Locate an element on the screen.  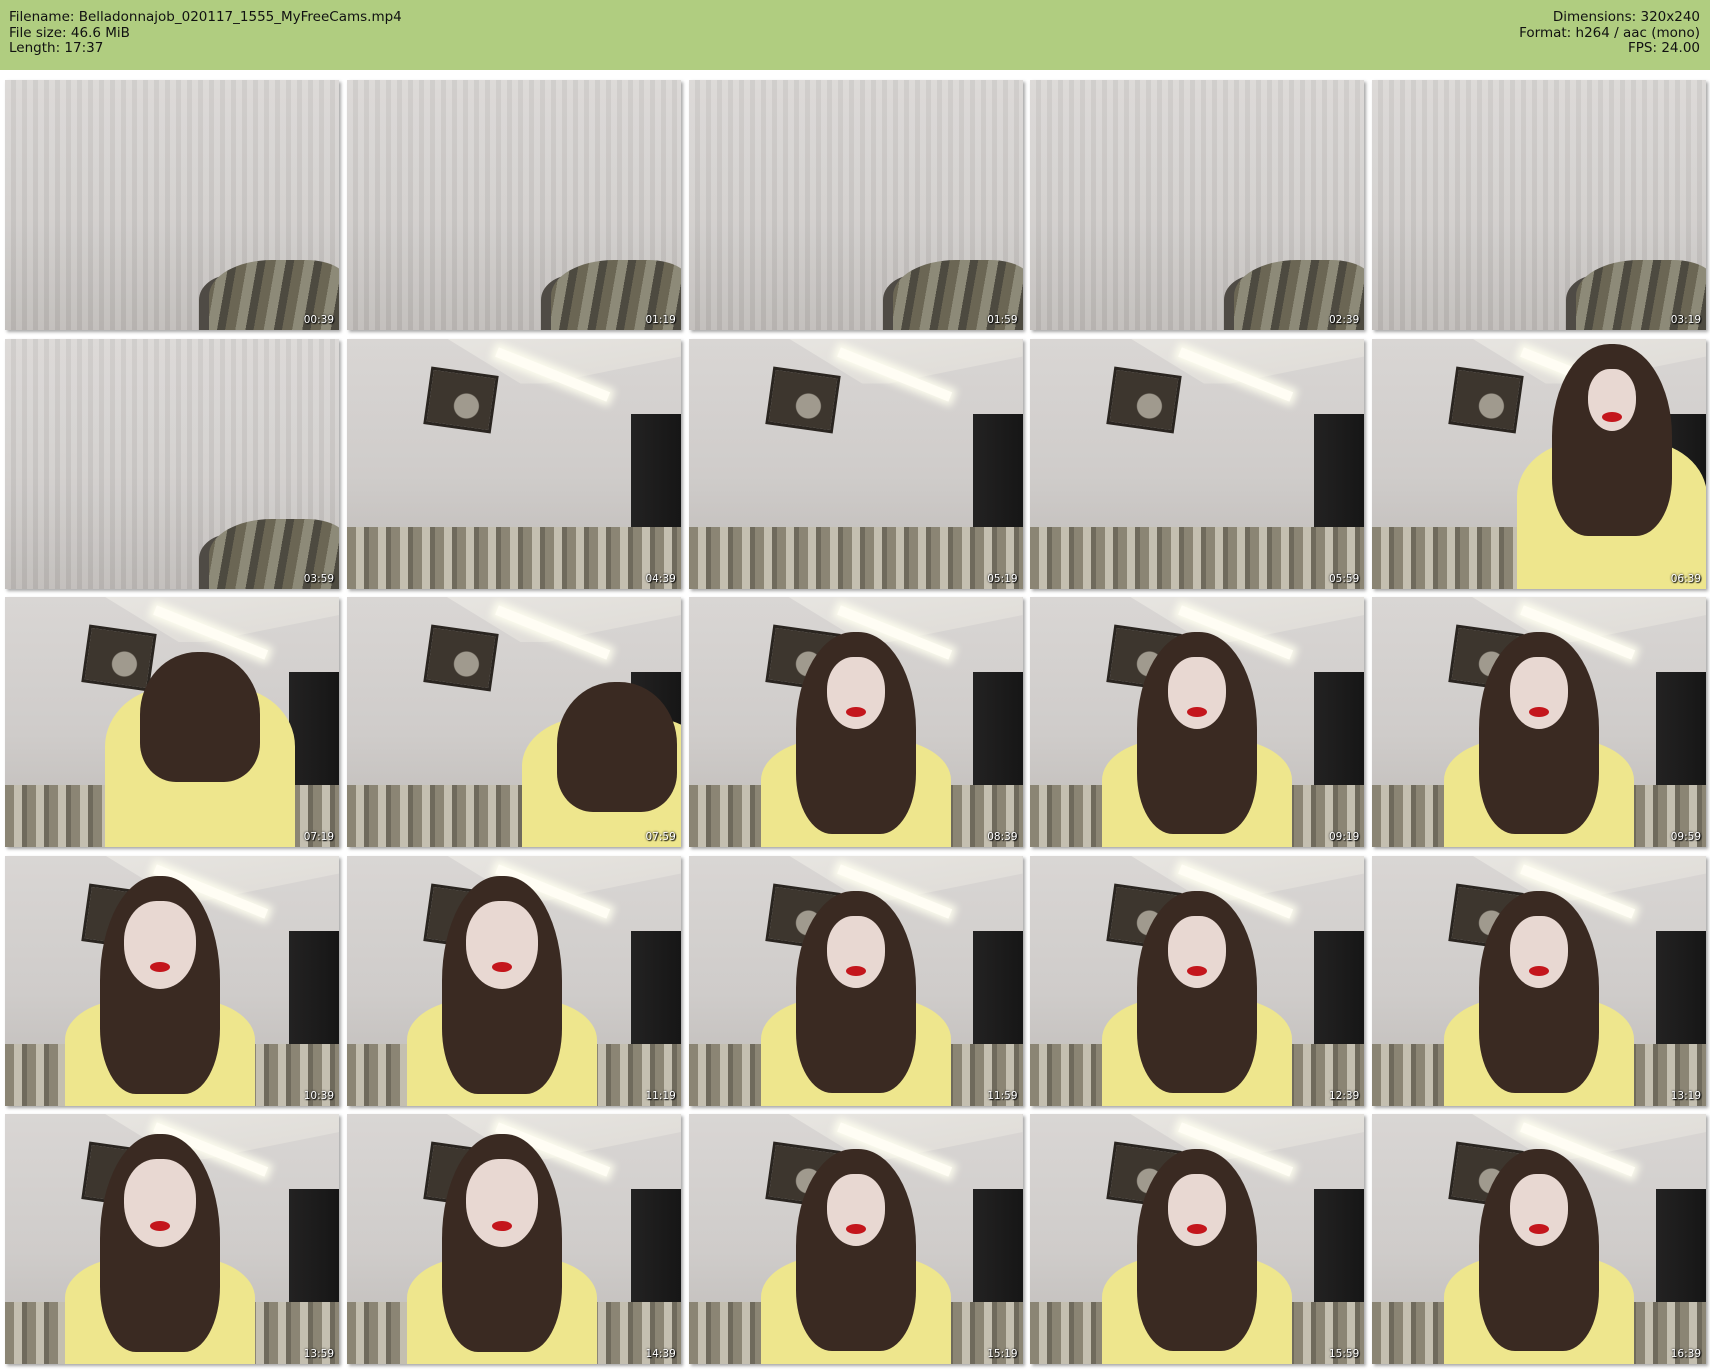
timestamp-label: 01:59 is located at coordinates (1002, 320).